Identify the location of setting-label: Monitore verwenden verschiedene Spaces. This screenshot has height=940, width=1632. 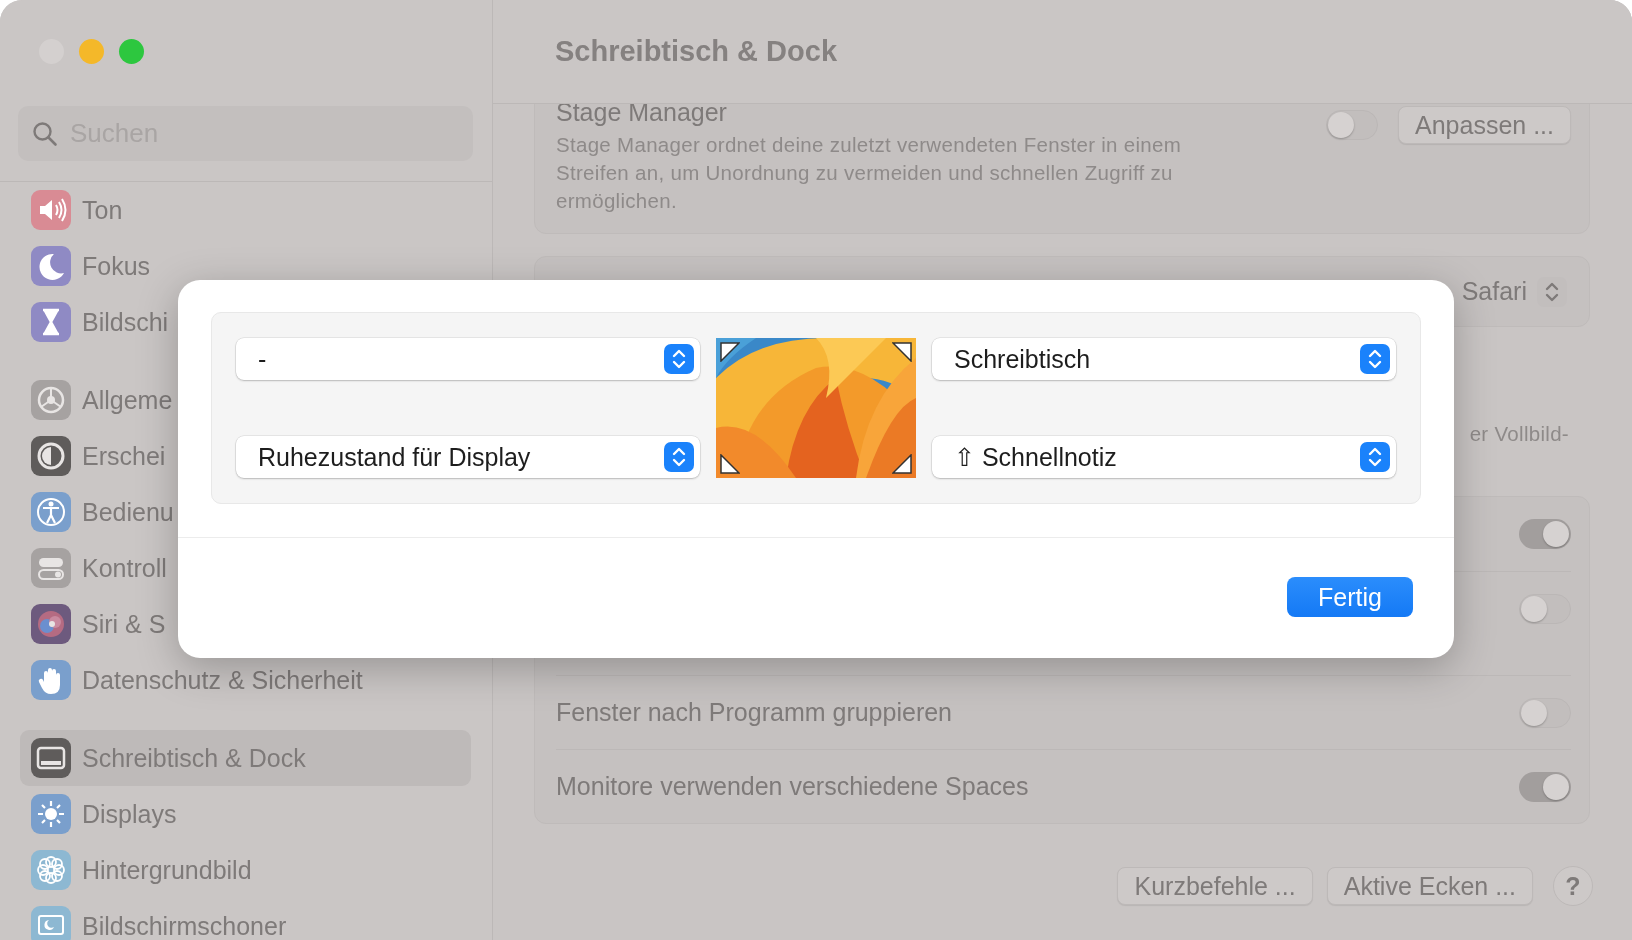
(792, 786).